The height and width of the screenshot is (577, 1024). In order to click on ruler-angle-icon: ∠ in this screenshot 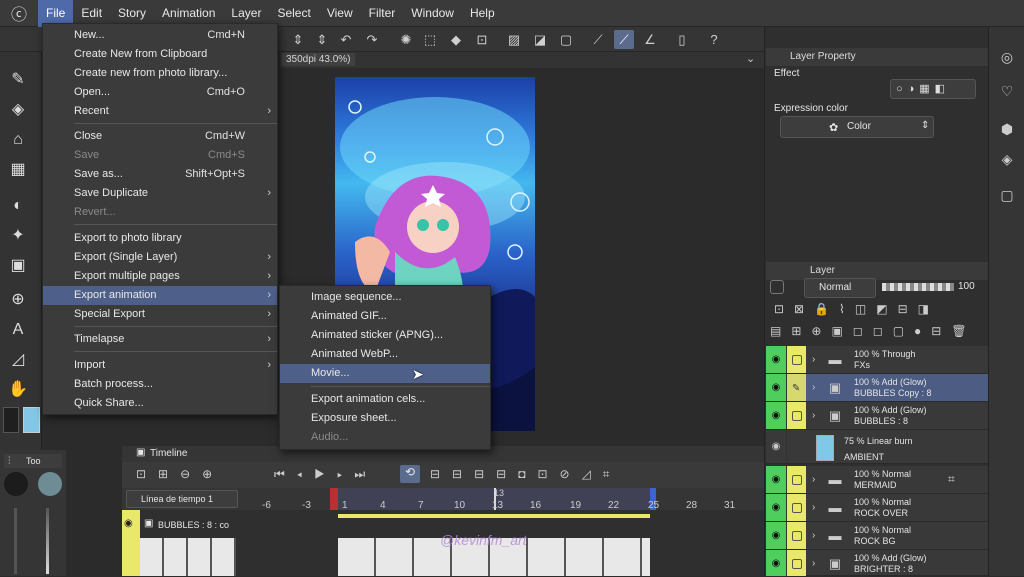, I will do `click(650, 39)`.